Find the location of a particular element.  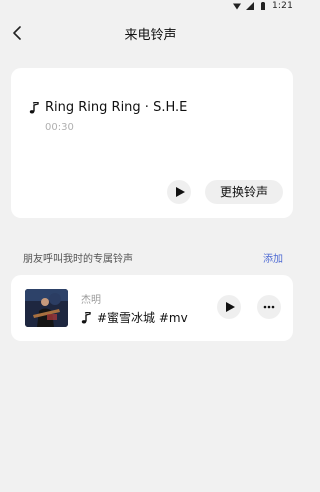

title-bar: 来电铃声 is located at coordinates (150, 33).